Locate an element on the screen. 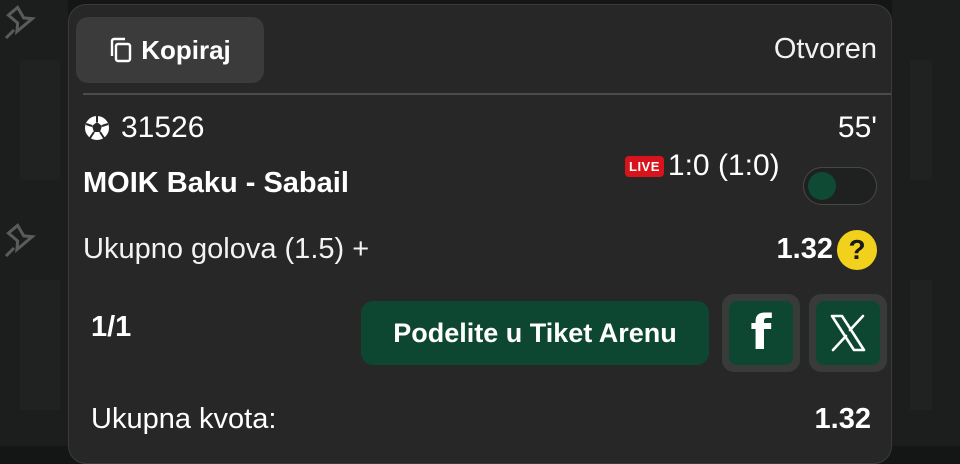  market-name: Ukupno golova (1.5) + is located at coordinates (226, 249).